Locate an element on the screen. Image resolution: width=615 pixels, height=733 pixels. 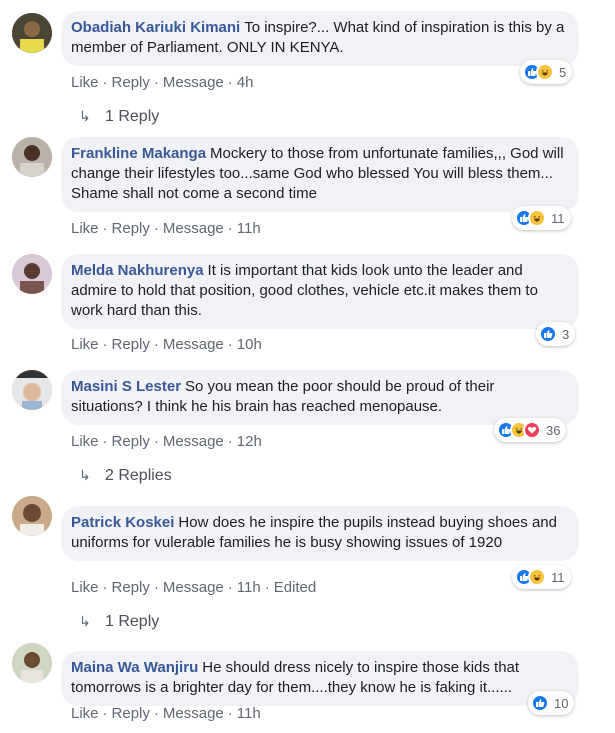
replies-label: 2 Replies is located at coordinates (138, 475).